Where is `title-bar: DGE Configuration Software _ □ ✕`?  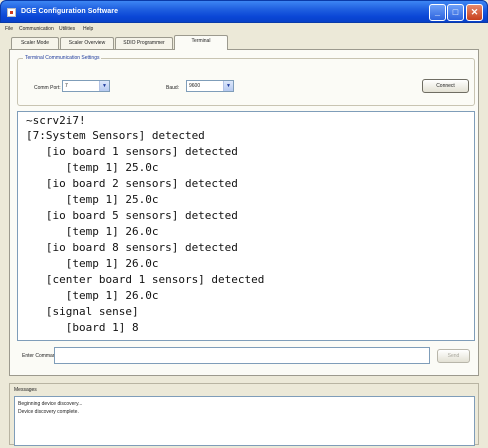
title-bar: DGE Configuration Software _ □ ✕ is located at coordinates (244, 11).